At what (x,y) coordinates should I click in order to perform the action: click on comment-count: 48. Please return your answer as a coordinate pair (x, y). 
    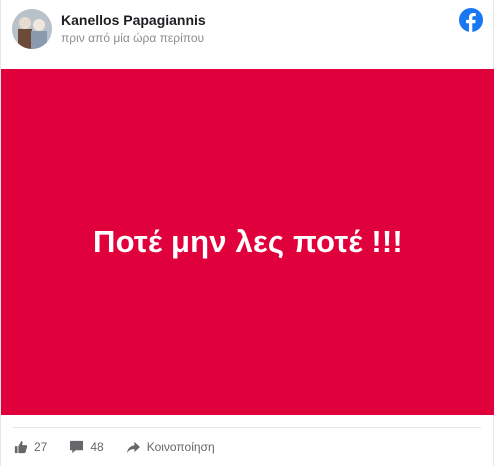
    Looking at the image, I should click on (97, 447).